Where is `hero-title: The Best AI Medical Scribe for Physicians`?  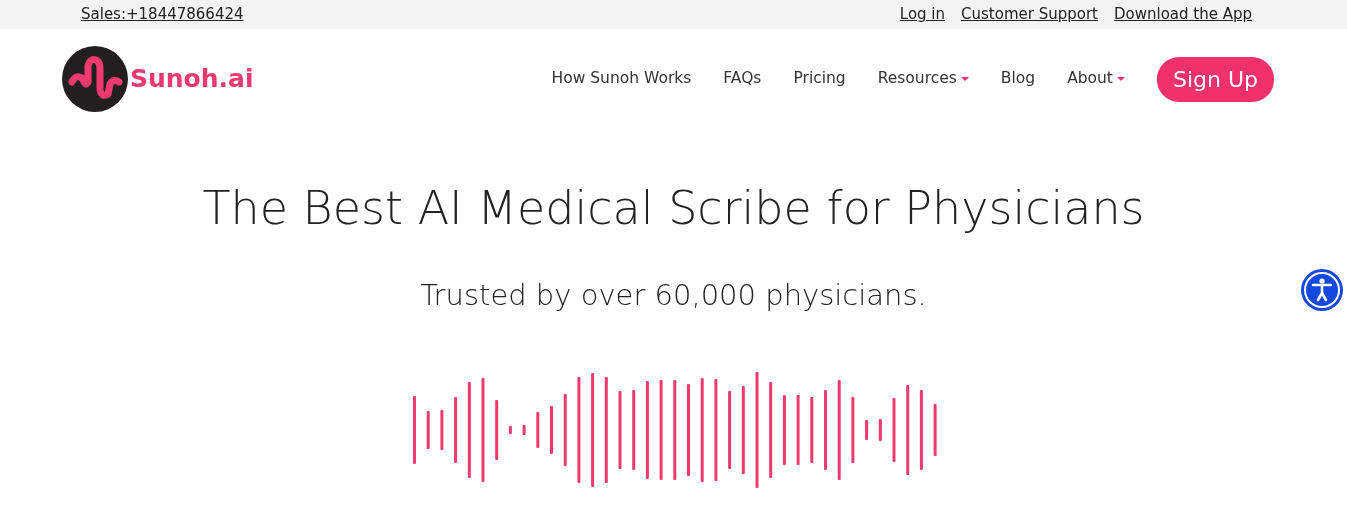 hero-title: The Best AI Medical Scribe for Physicians is located at coordinates (673, 209).